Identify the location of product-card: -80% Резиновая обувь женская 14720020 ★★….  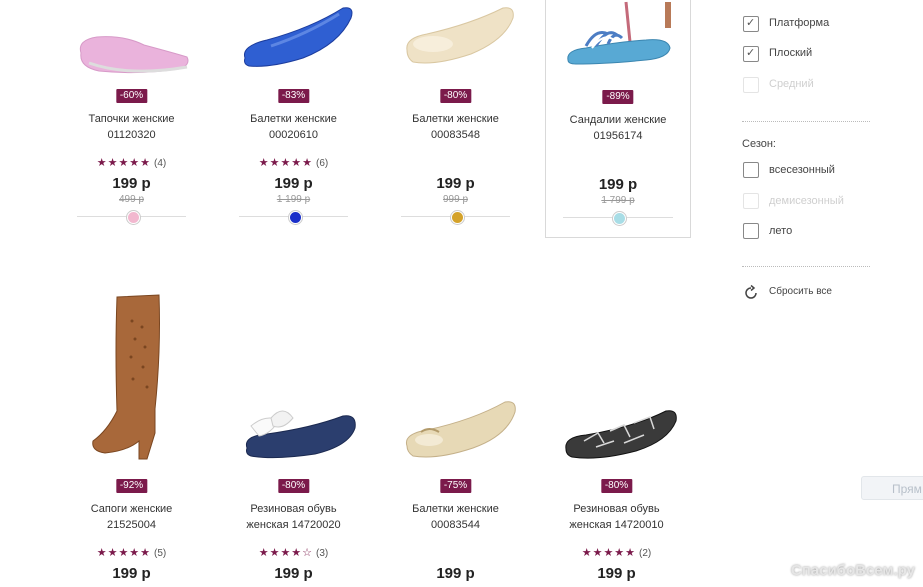
(293, 438).